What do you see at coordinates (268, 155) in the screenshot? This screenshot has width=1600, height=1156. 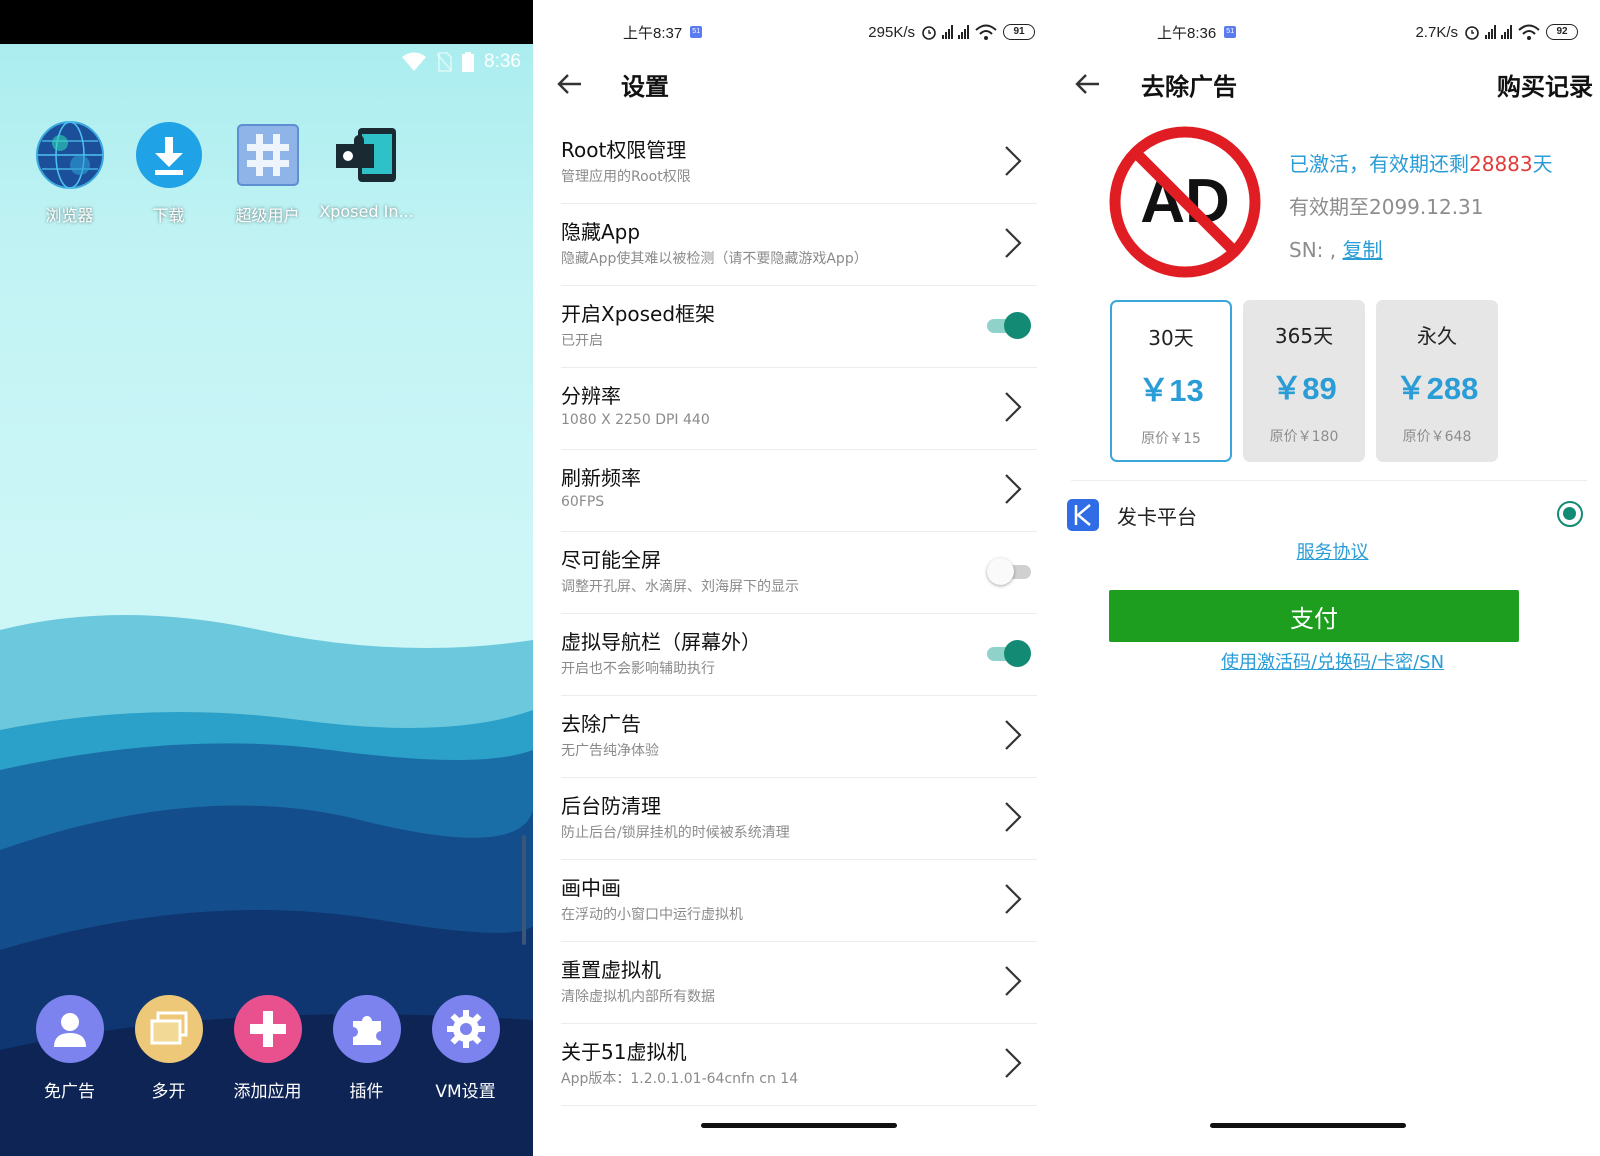 I see `hash-icon` at bounding box center [268, 155].